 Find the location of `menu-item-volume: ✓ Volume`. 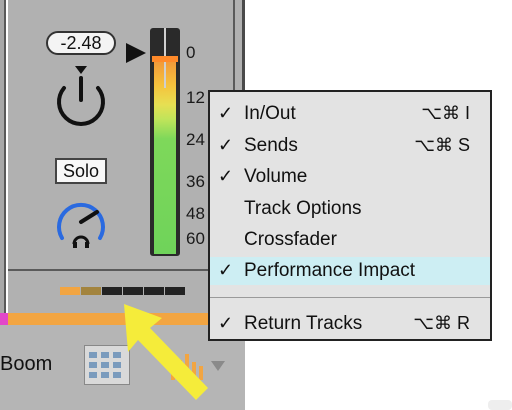

menu-item-volume: ✓ Volume is located at coordinates (350, 177).